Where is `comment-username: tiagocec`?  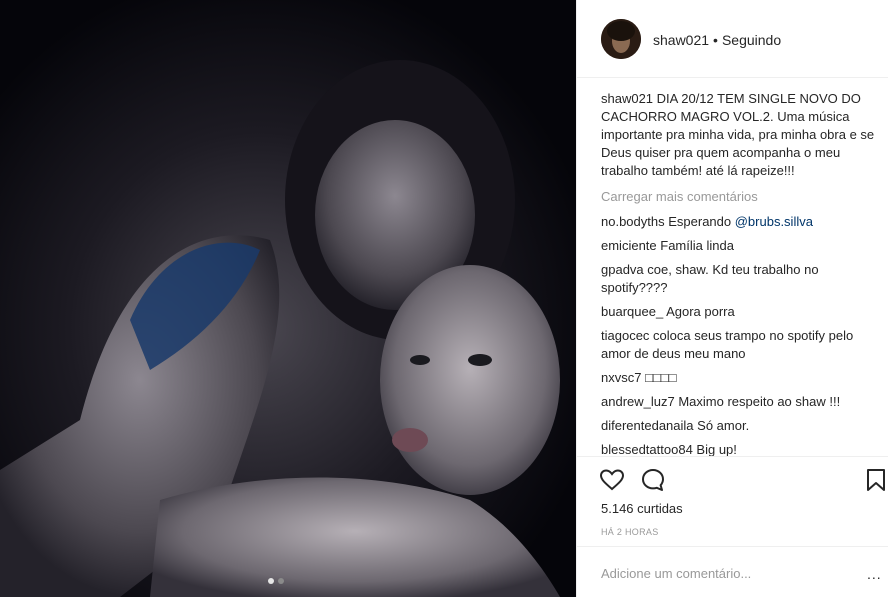
comment-username: tiagocec is located at coordinates (625, 335).